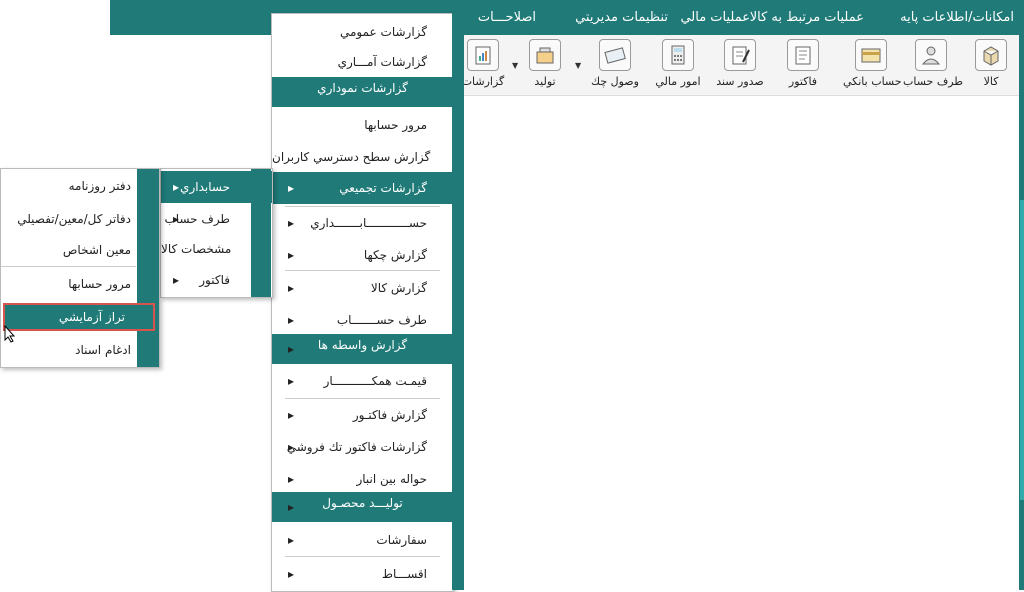 This screenshot has width=1024, height=592. Describe the element at coordinates (362, 574) in the screenshot. I see `menu-item-installments: اقســـاط` at that location.